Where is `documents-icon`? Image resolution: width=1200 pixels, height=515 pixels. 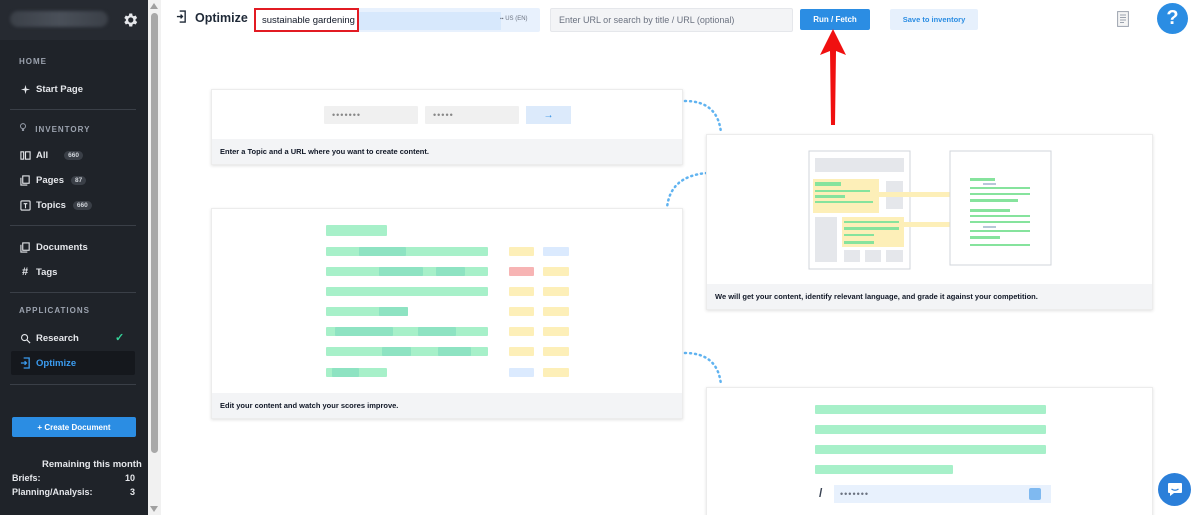
documents-icon is located at coordinates (25, 247).